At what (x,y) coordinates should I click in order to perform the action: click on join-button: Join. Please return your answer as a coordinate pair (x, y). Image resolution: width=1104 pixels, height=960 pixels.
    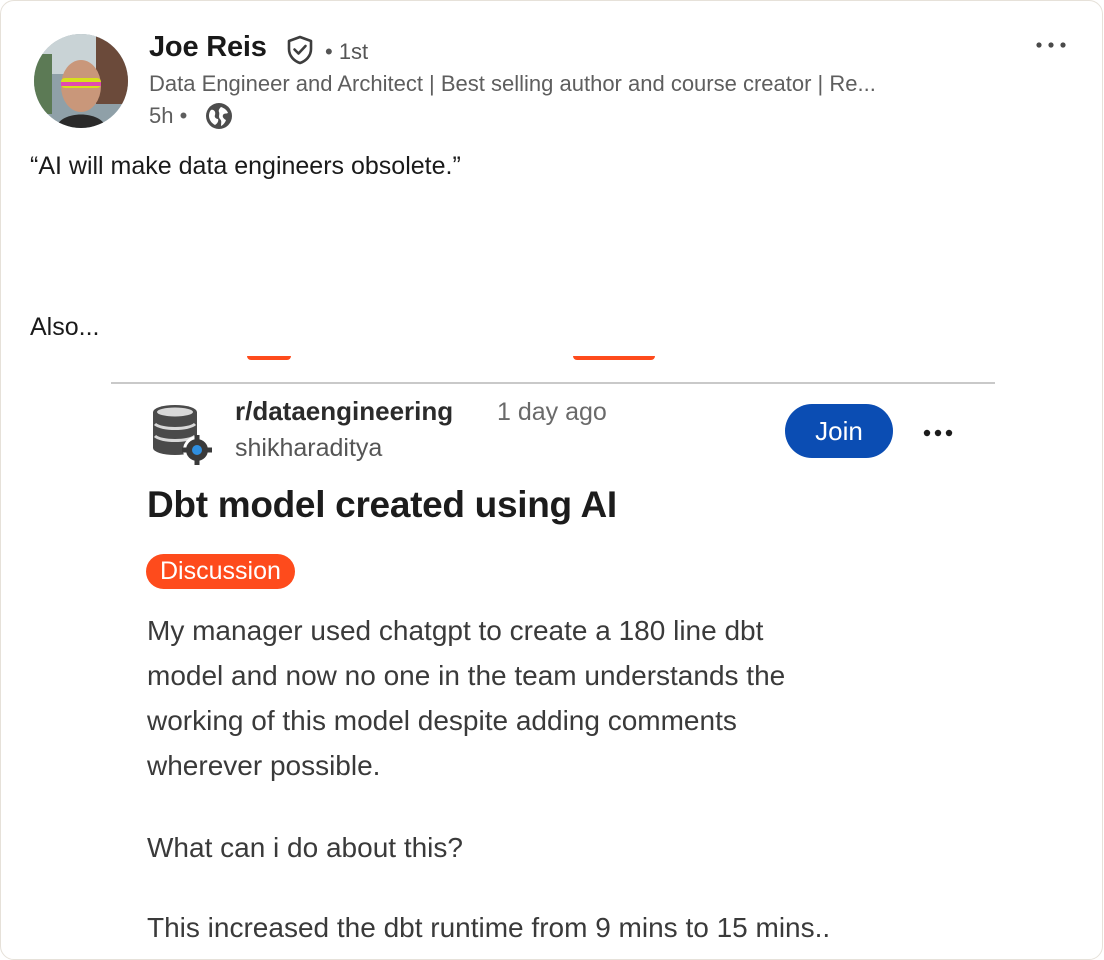
    Looking at the image, I should click on (839, 431).